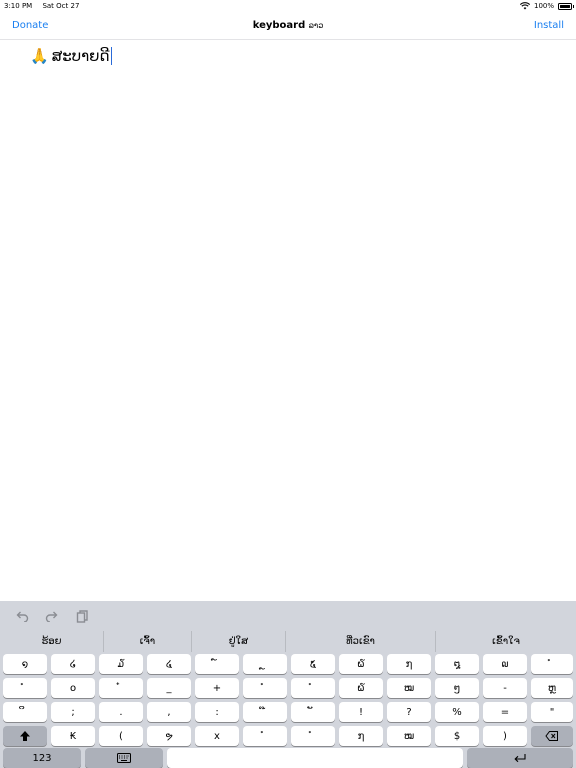 This screenshot has width=576, height=768. Describe the element at coordinates (457, 736) in the screenshot. I see `key: $` at that location.